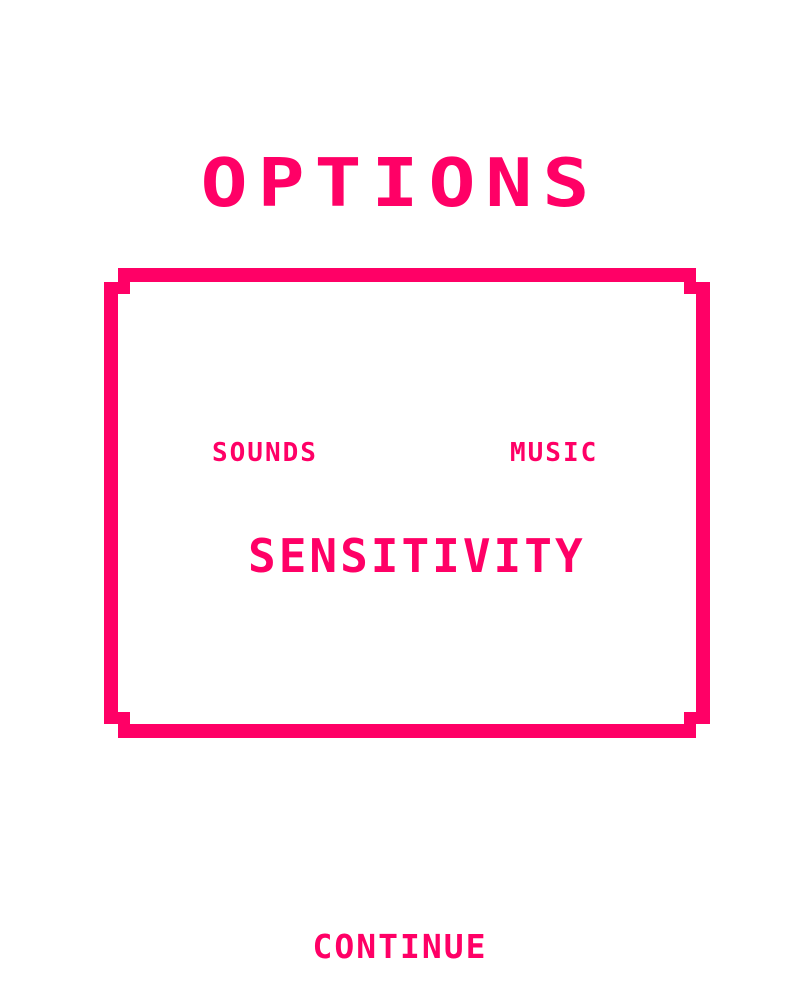  I want to click on options-title: OPTIONS, so click(400, 183).